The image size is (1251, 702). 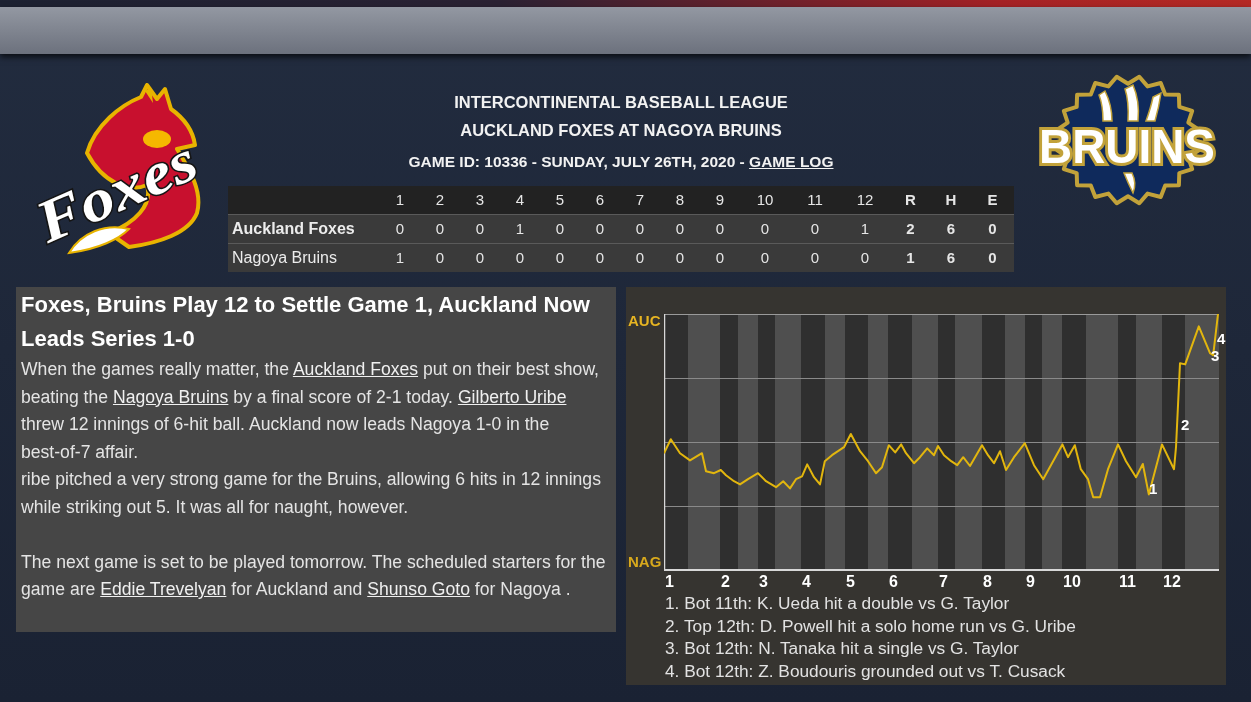 I want to click on inning-label: 10, so click(x=1072, y=582).